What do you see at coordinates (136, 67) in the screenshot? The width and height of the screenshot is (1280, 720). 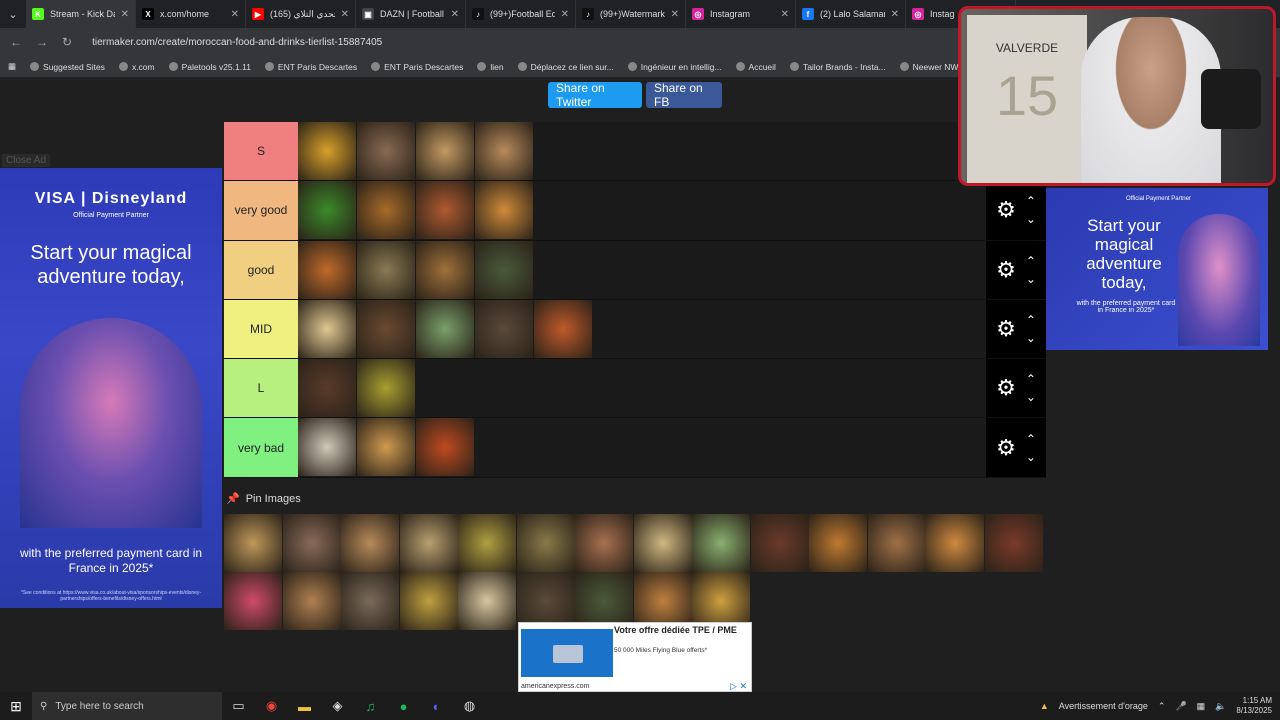 I see `bookmark-item: x.com` at bounding box center [136, 67].